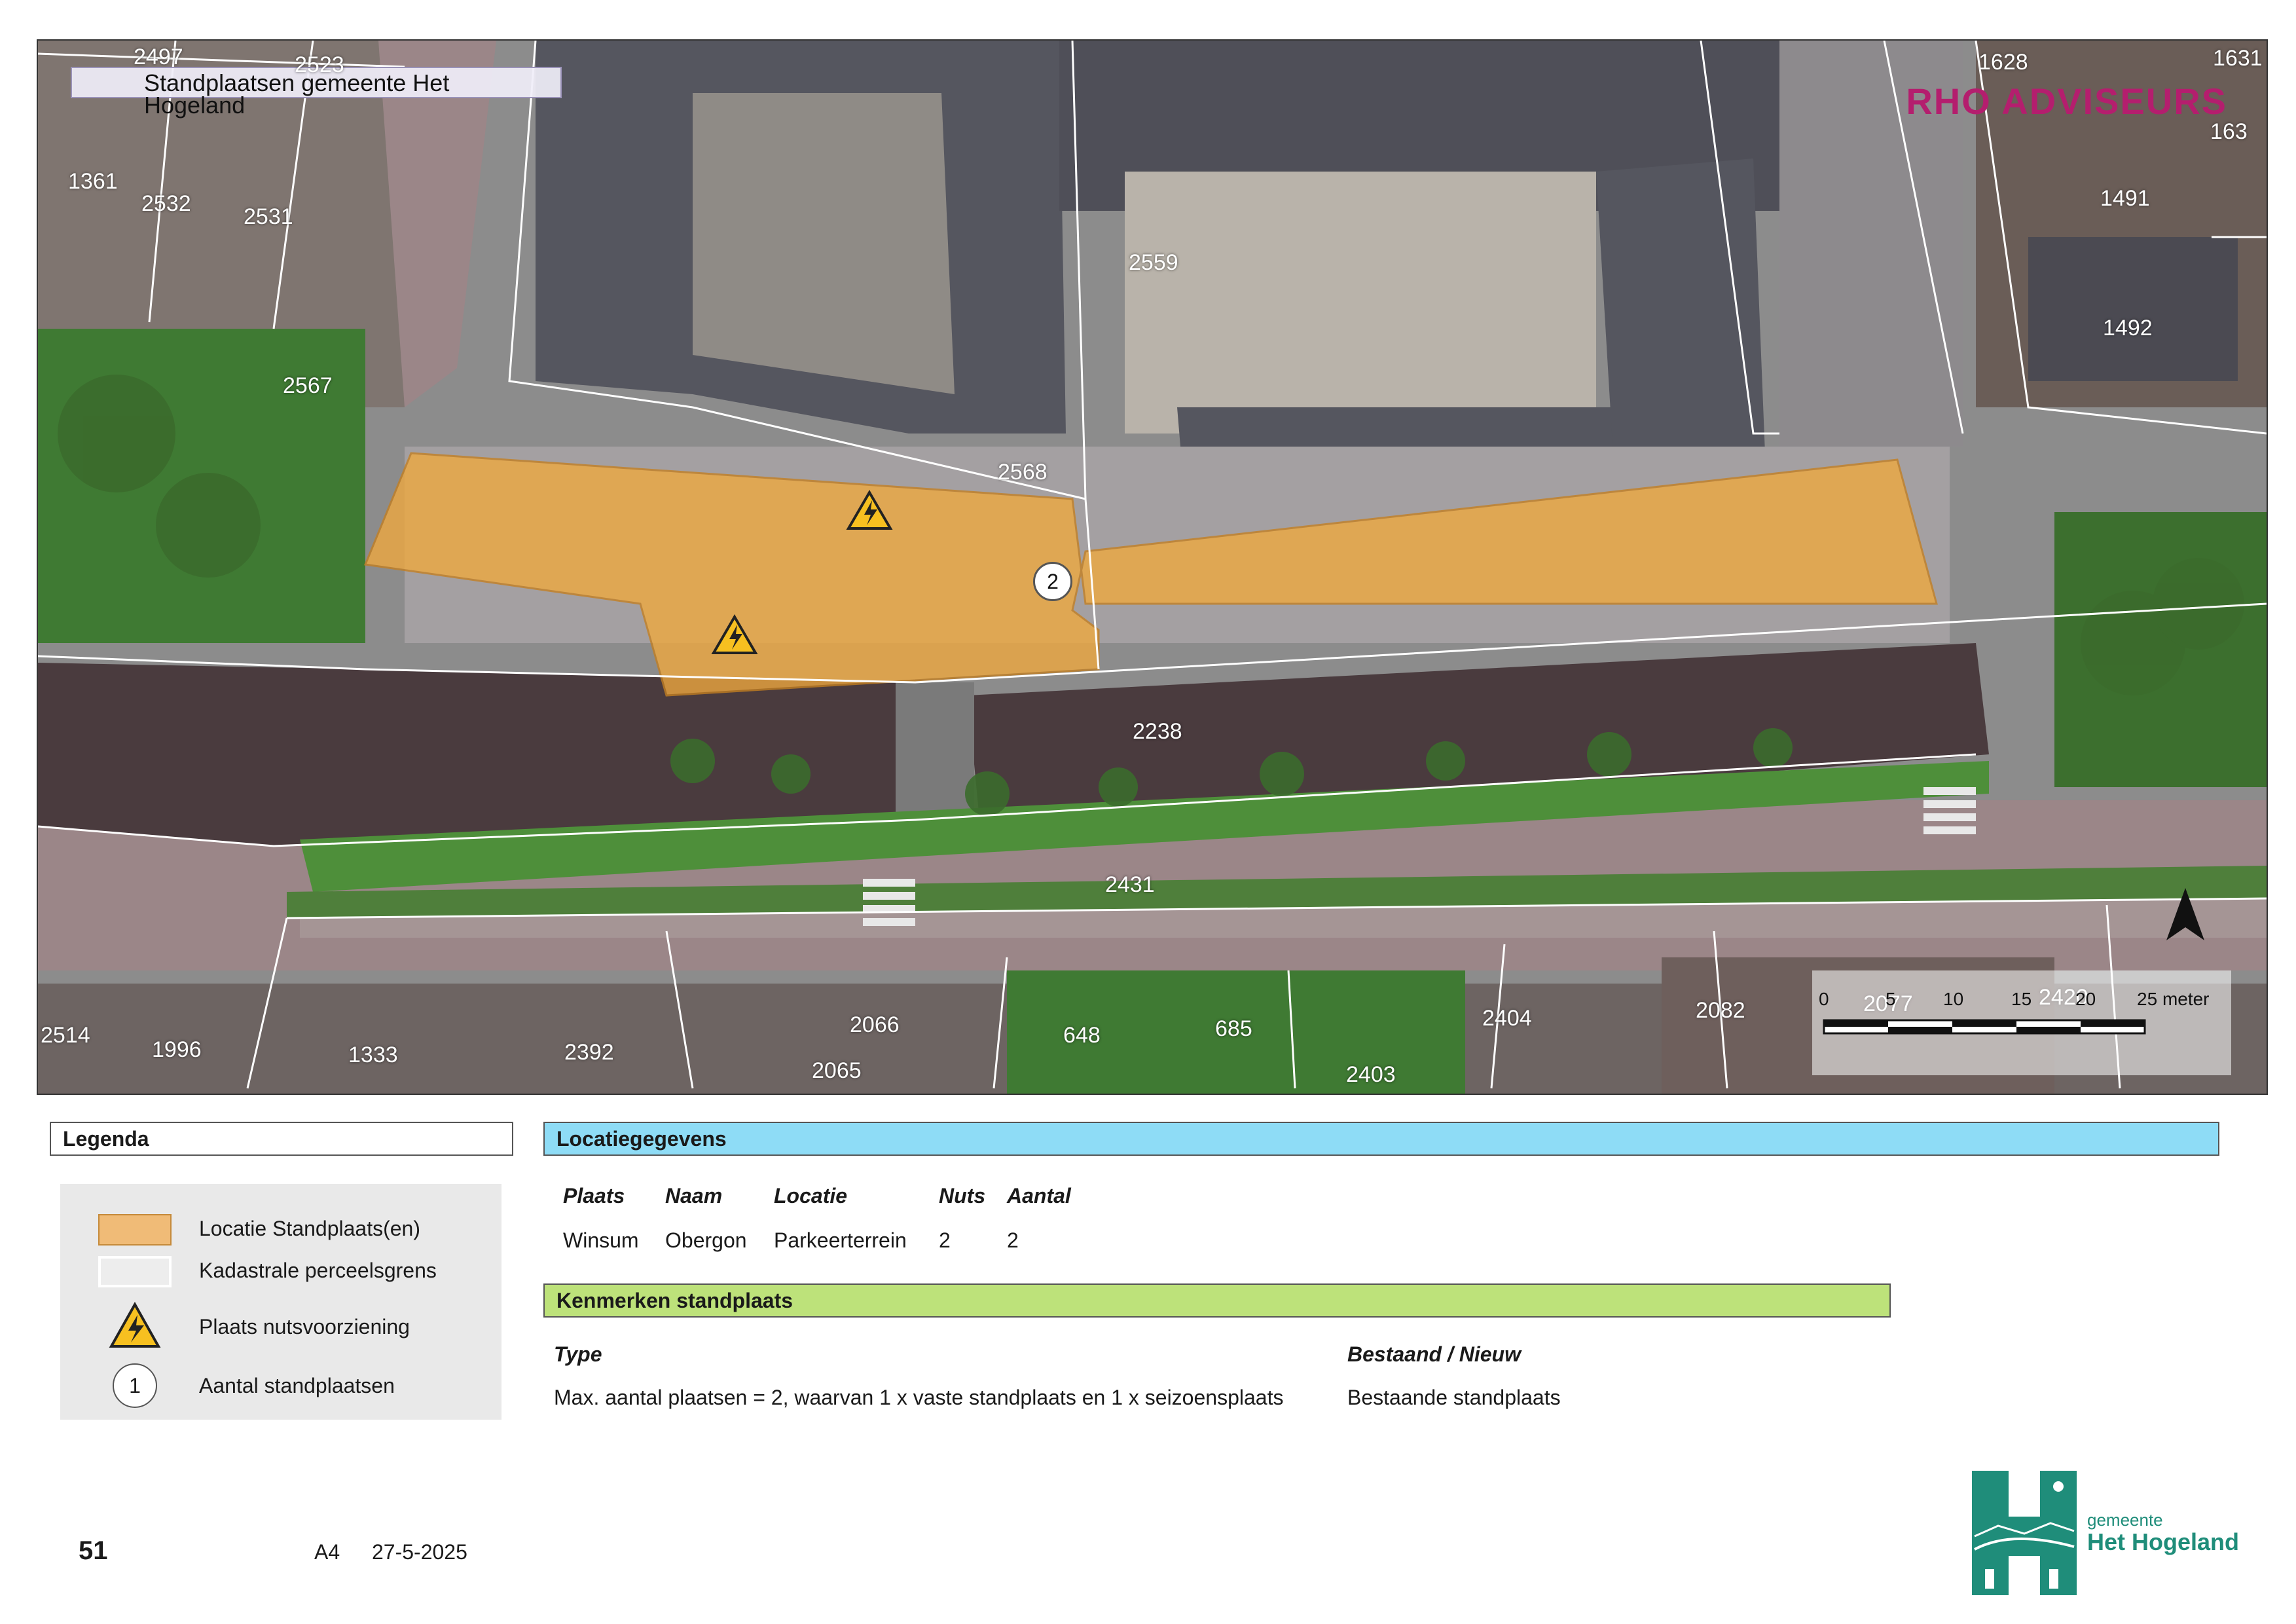 The width and height of the screenshot is (2296, 1624). Describe the element at coordinates (1233, 1028) in the screenshot. I see `parcel-label: 685` at that location.